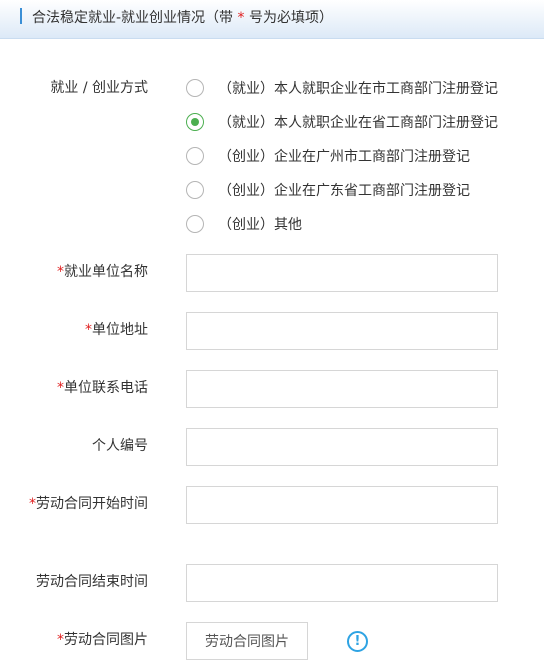 This screenshot has width=544, height=671. What do you see at coordinates (358, 123) in the screenshot?
I see `radio-label: （就业）本人就职企业在省工商部门注册登记` at bounding box center [358, 123].